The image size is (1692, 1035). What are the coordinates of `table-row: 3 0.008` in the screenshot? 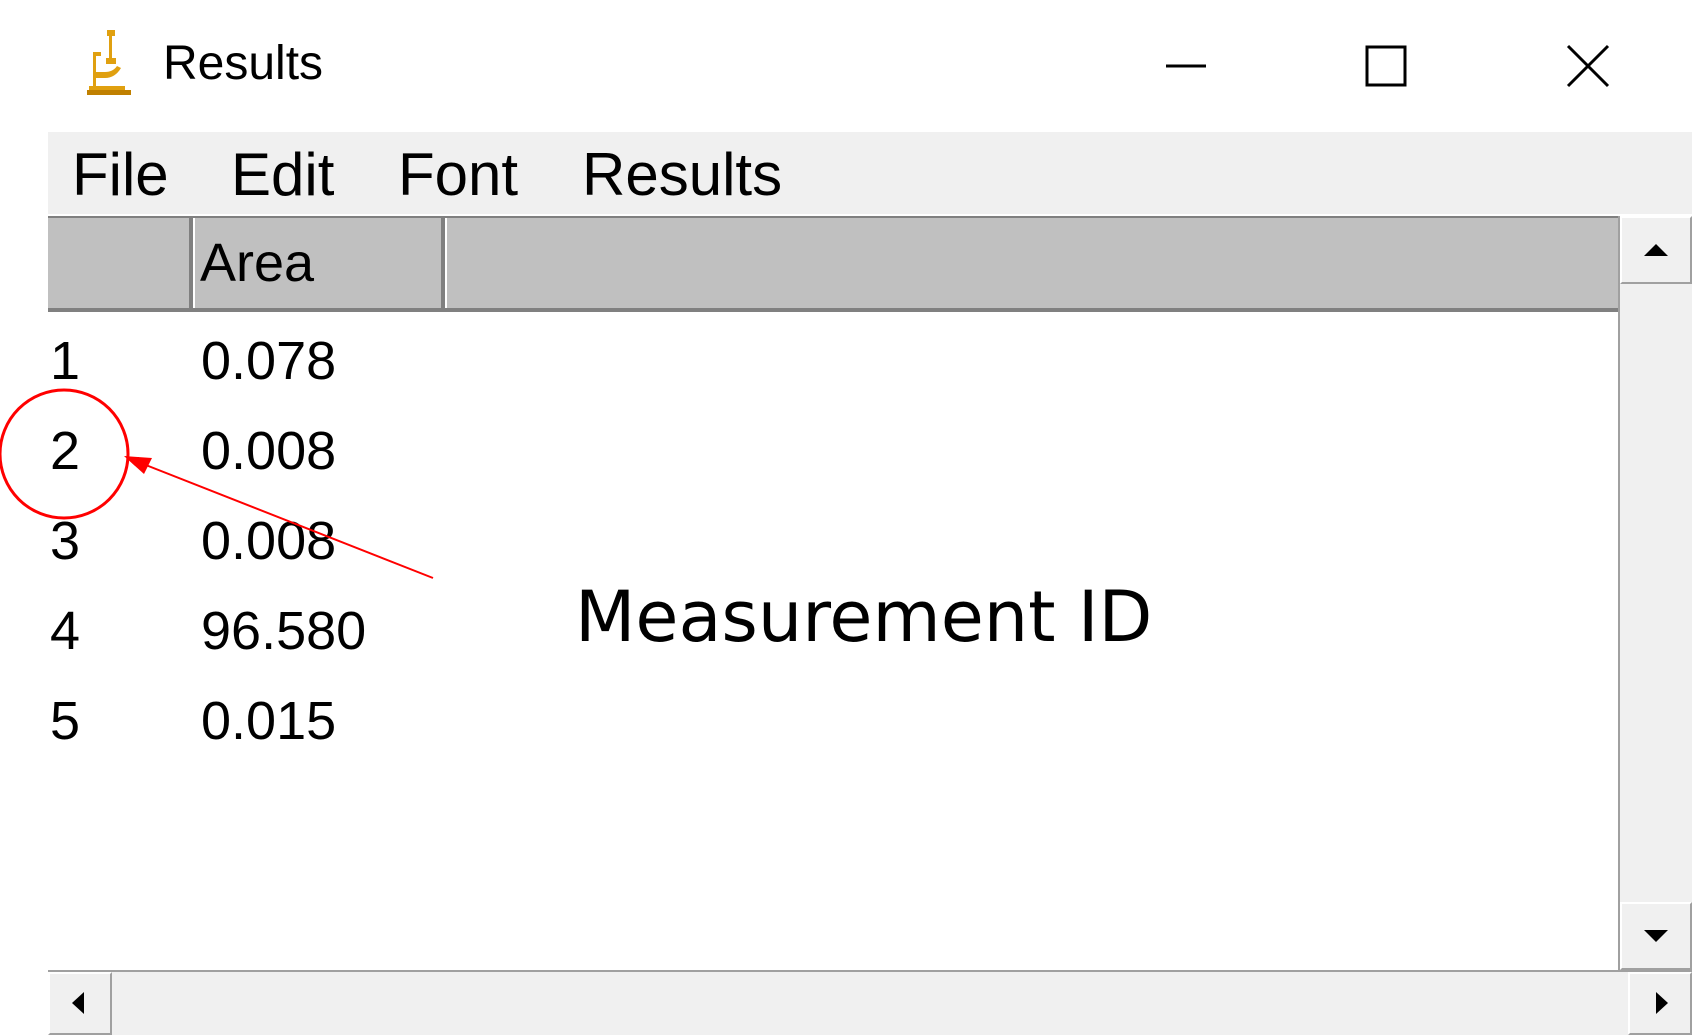 It's located at (833, 537).